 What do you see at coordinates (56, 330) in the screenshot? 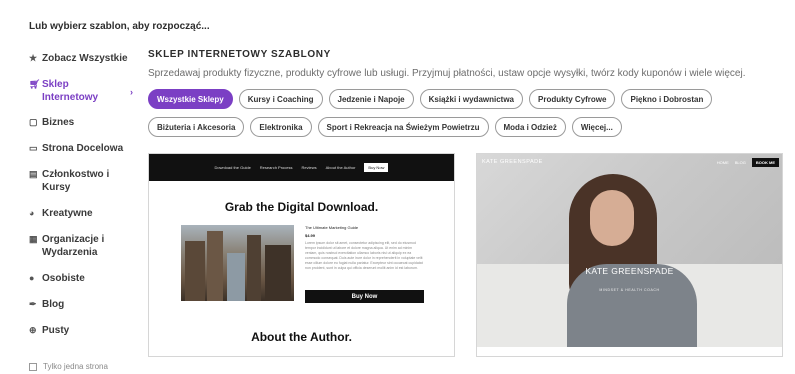
I see `sidebar-item-label: Pusty` at bounding box center [56, 330].